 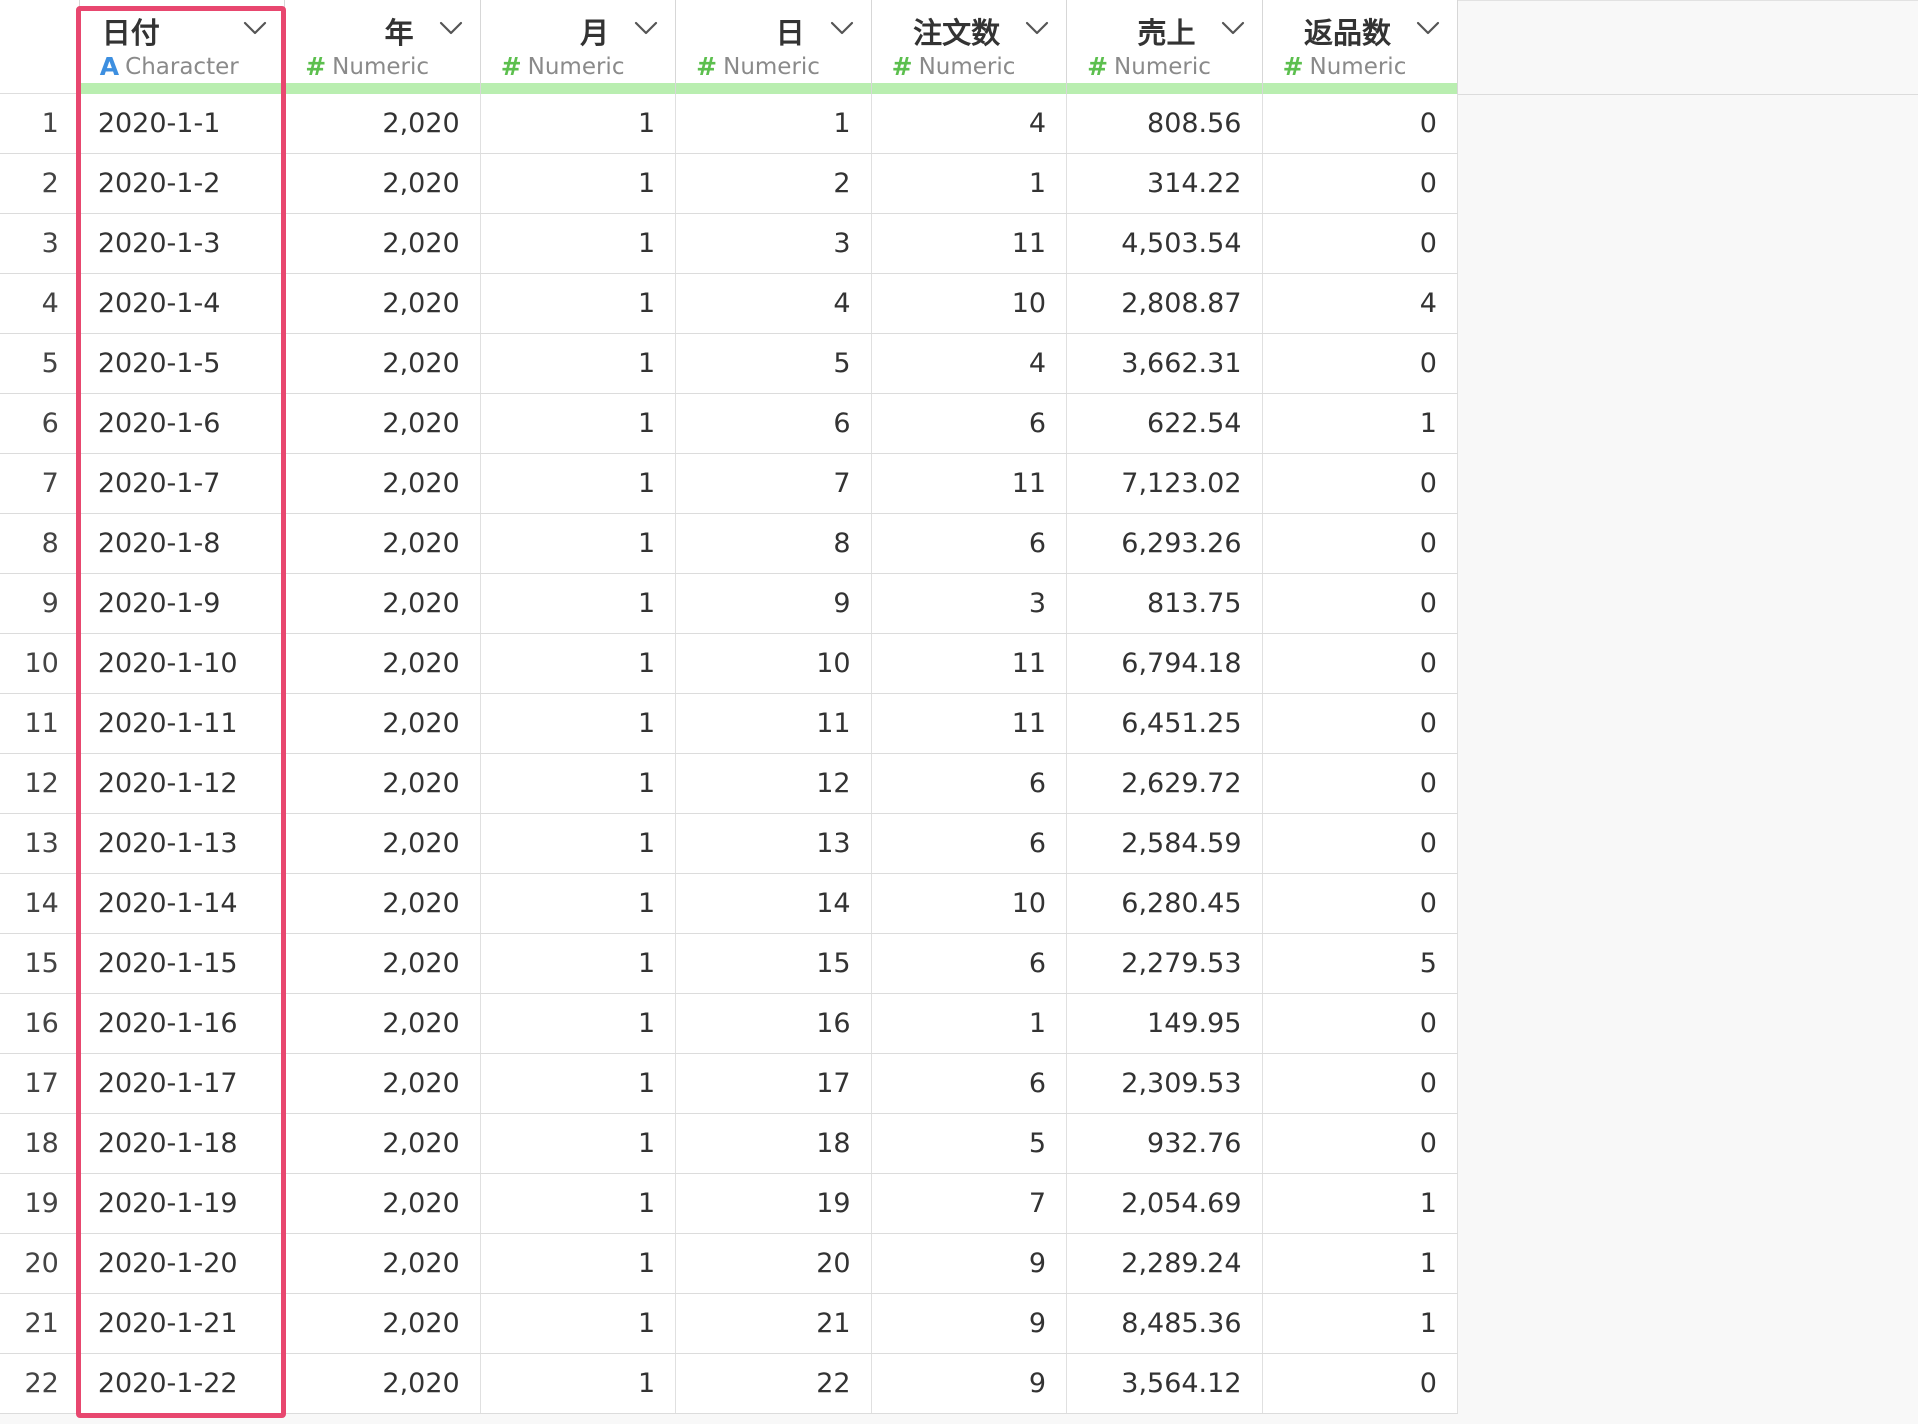 What do you see at coordinates (183, 1083) in the screenshot?
I see `table-cell: 2020-1-17` at bounding box center [183, 1083].